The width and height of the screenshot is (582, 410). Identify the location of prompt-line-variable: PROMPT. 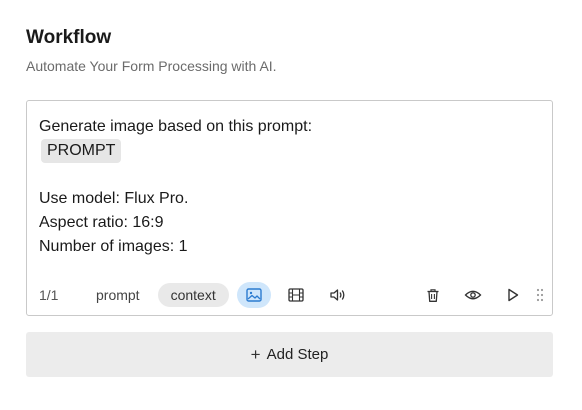
(289, 151).